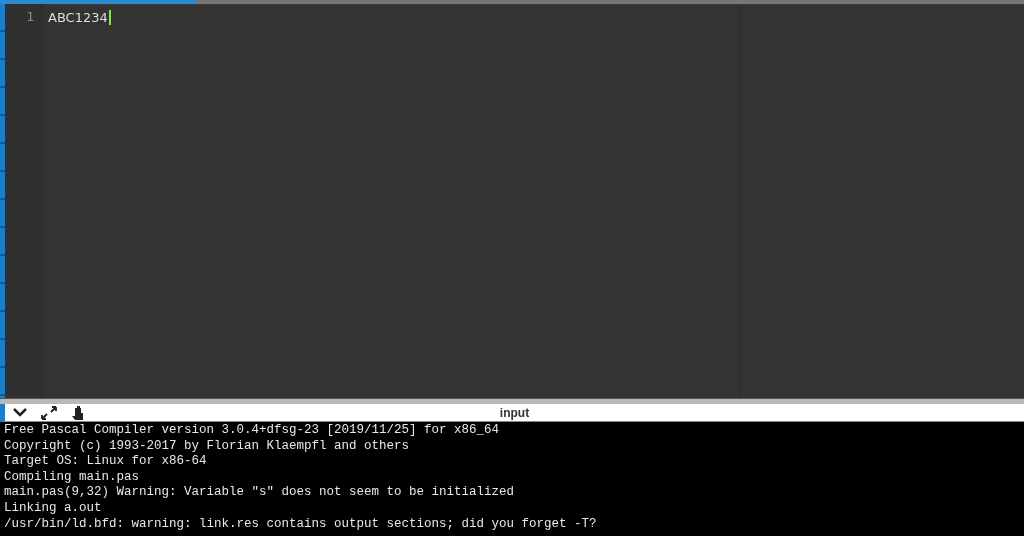  I want to click on console-line: Copyright (c) 1993-2017 by Florian Klaempfl and others, so click(207, 446).